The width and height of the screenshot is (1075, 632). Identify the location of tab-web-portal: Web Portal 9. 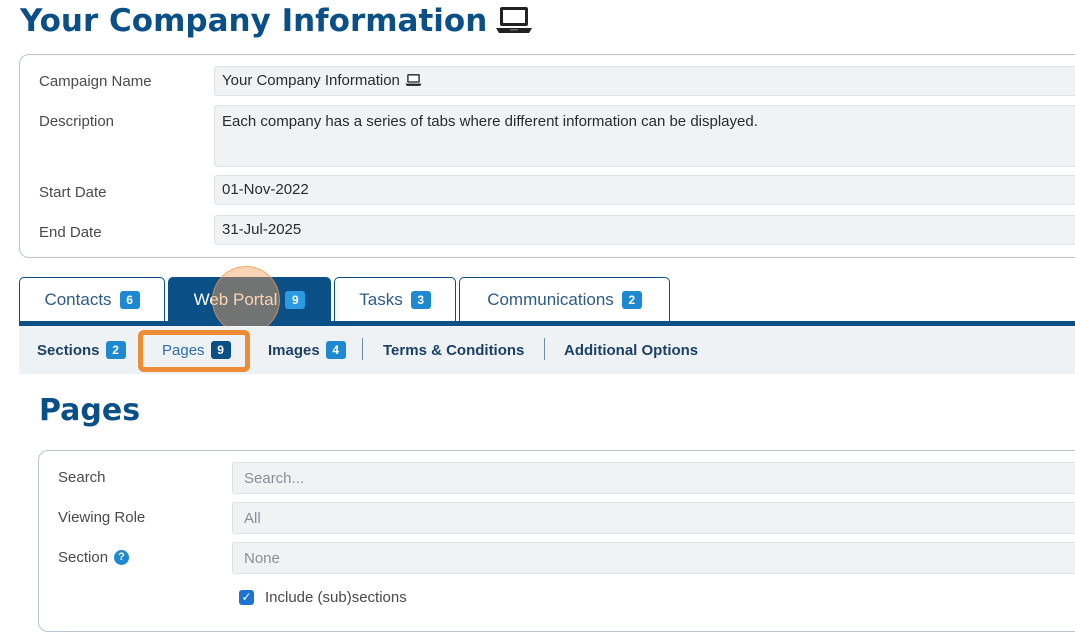
(249, 299).